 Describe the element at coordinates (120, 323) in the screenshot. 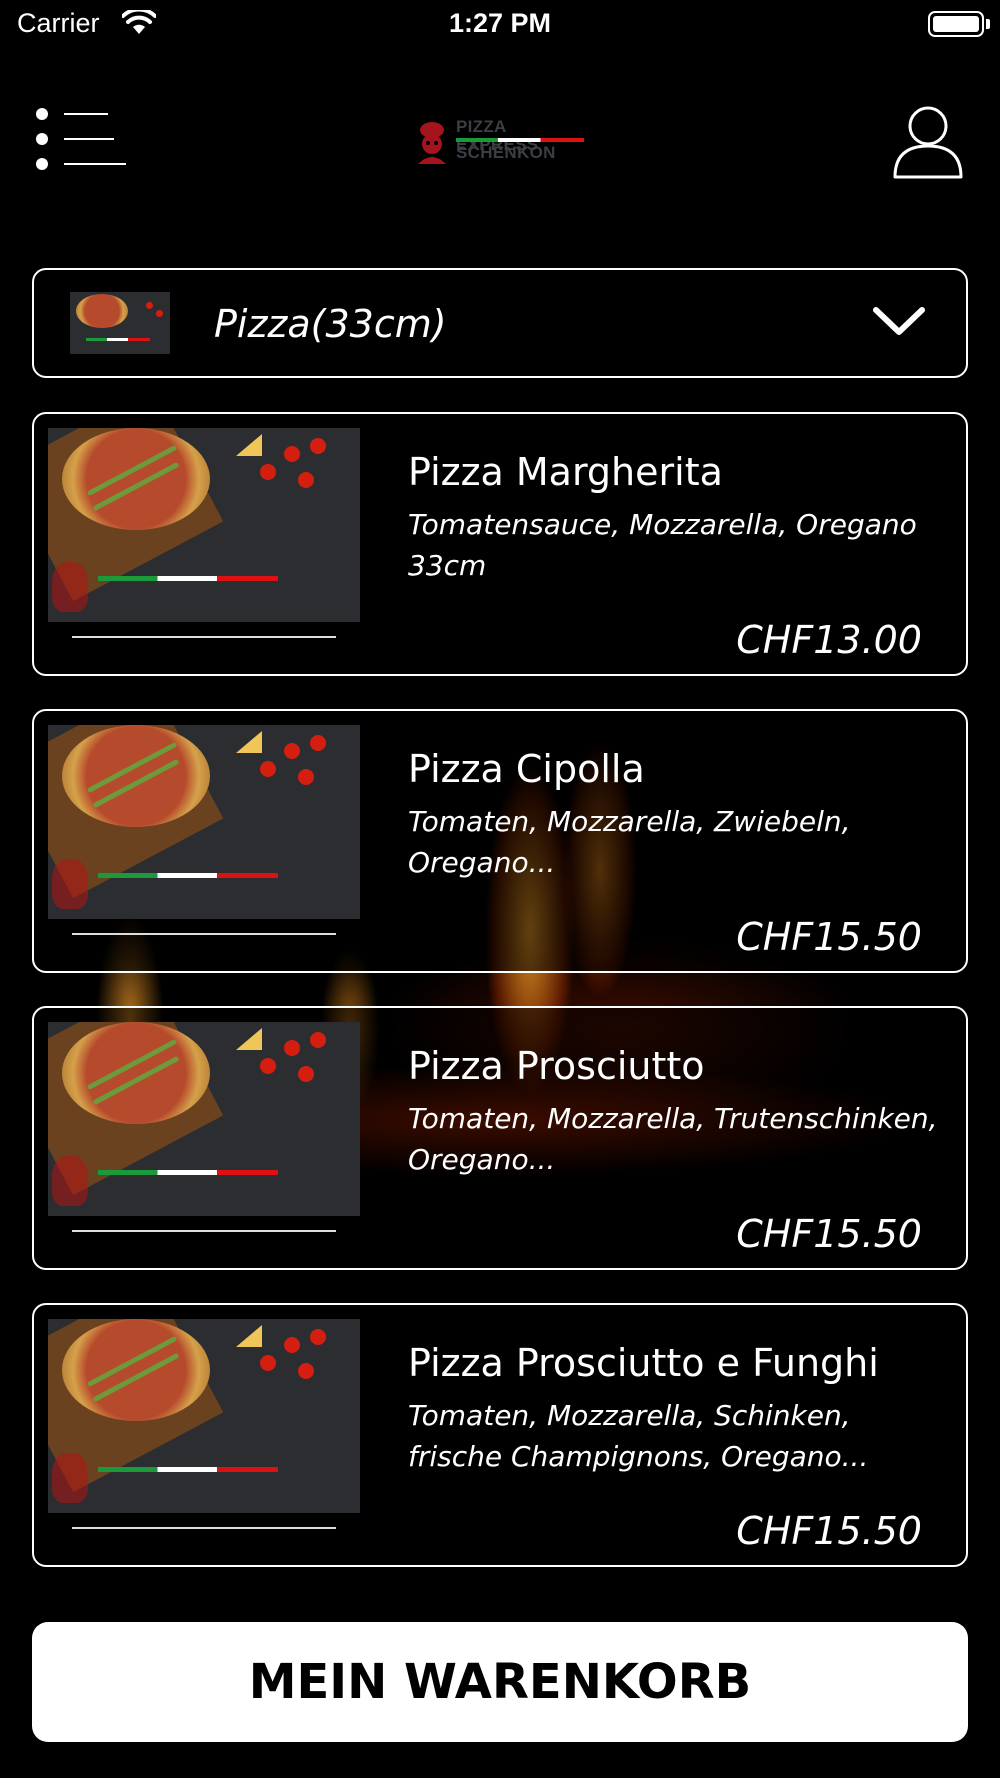

I see `category-thumbnail` at that location.